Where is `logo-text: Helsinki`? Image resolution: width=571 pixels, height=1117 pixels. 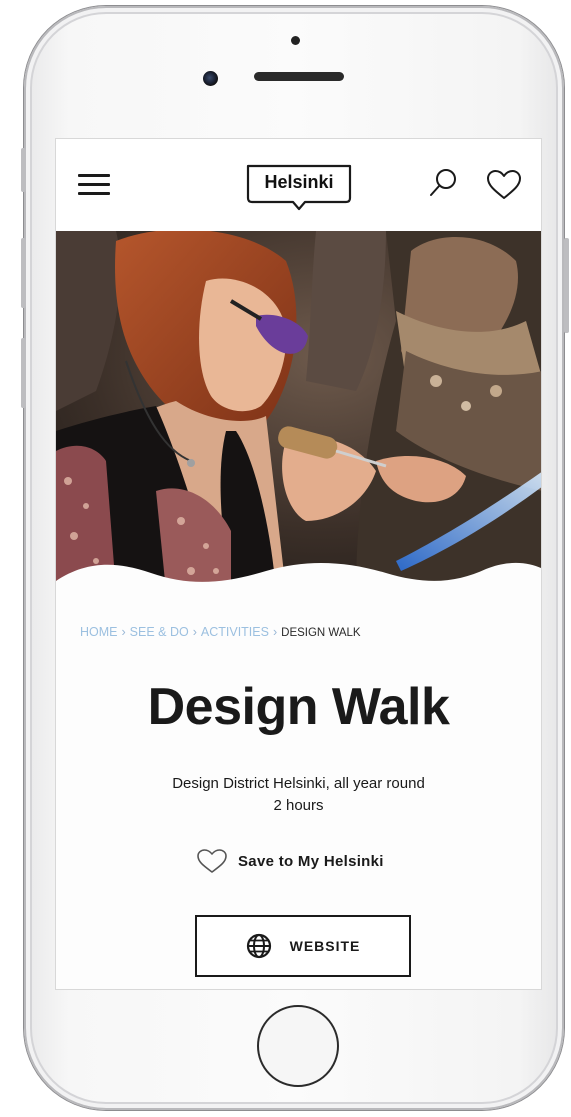 logo-text: Helsinki is located at coordinates (299, 182).